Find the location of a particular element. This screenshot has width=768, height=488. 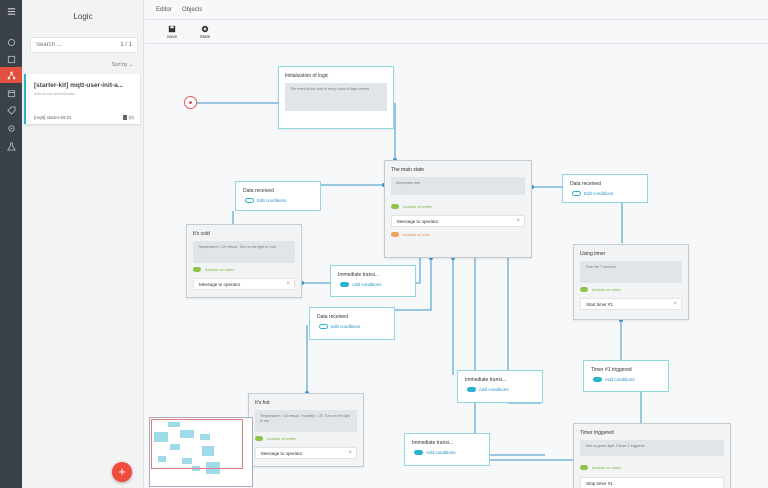

transition-immediate-2: Immediate transi... Add conditions is located at coordinates (500, 386).